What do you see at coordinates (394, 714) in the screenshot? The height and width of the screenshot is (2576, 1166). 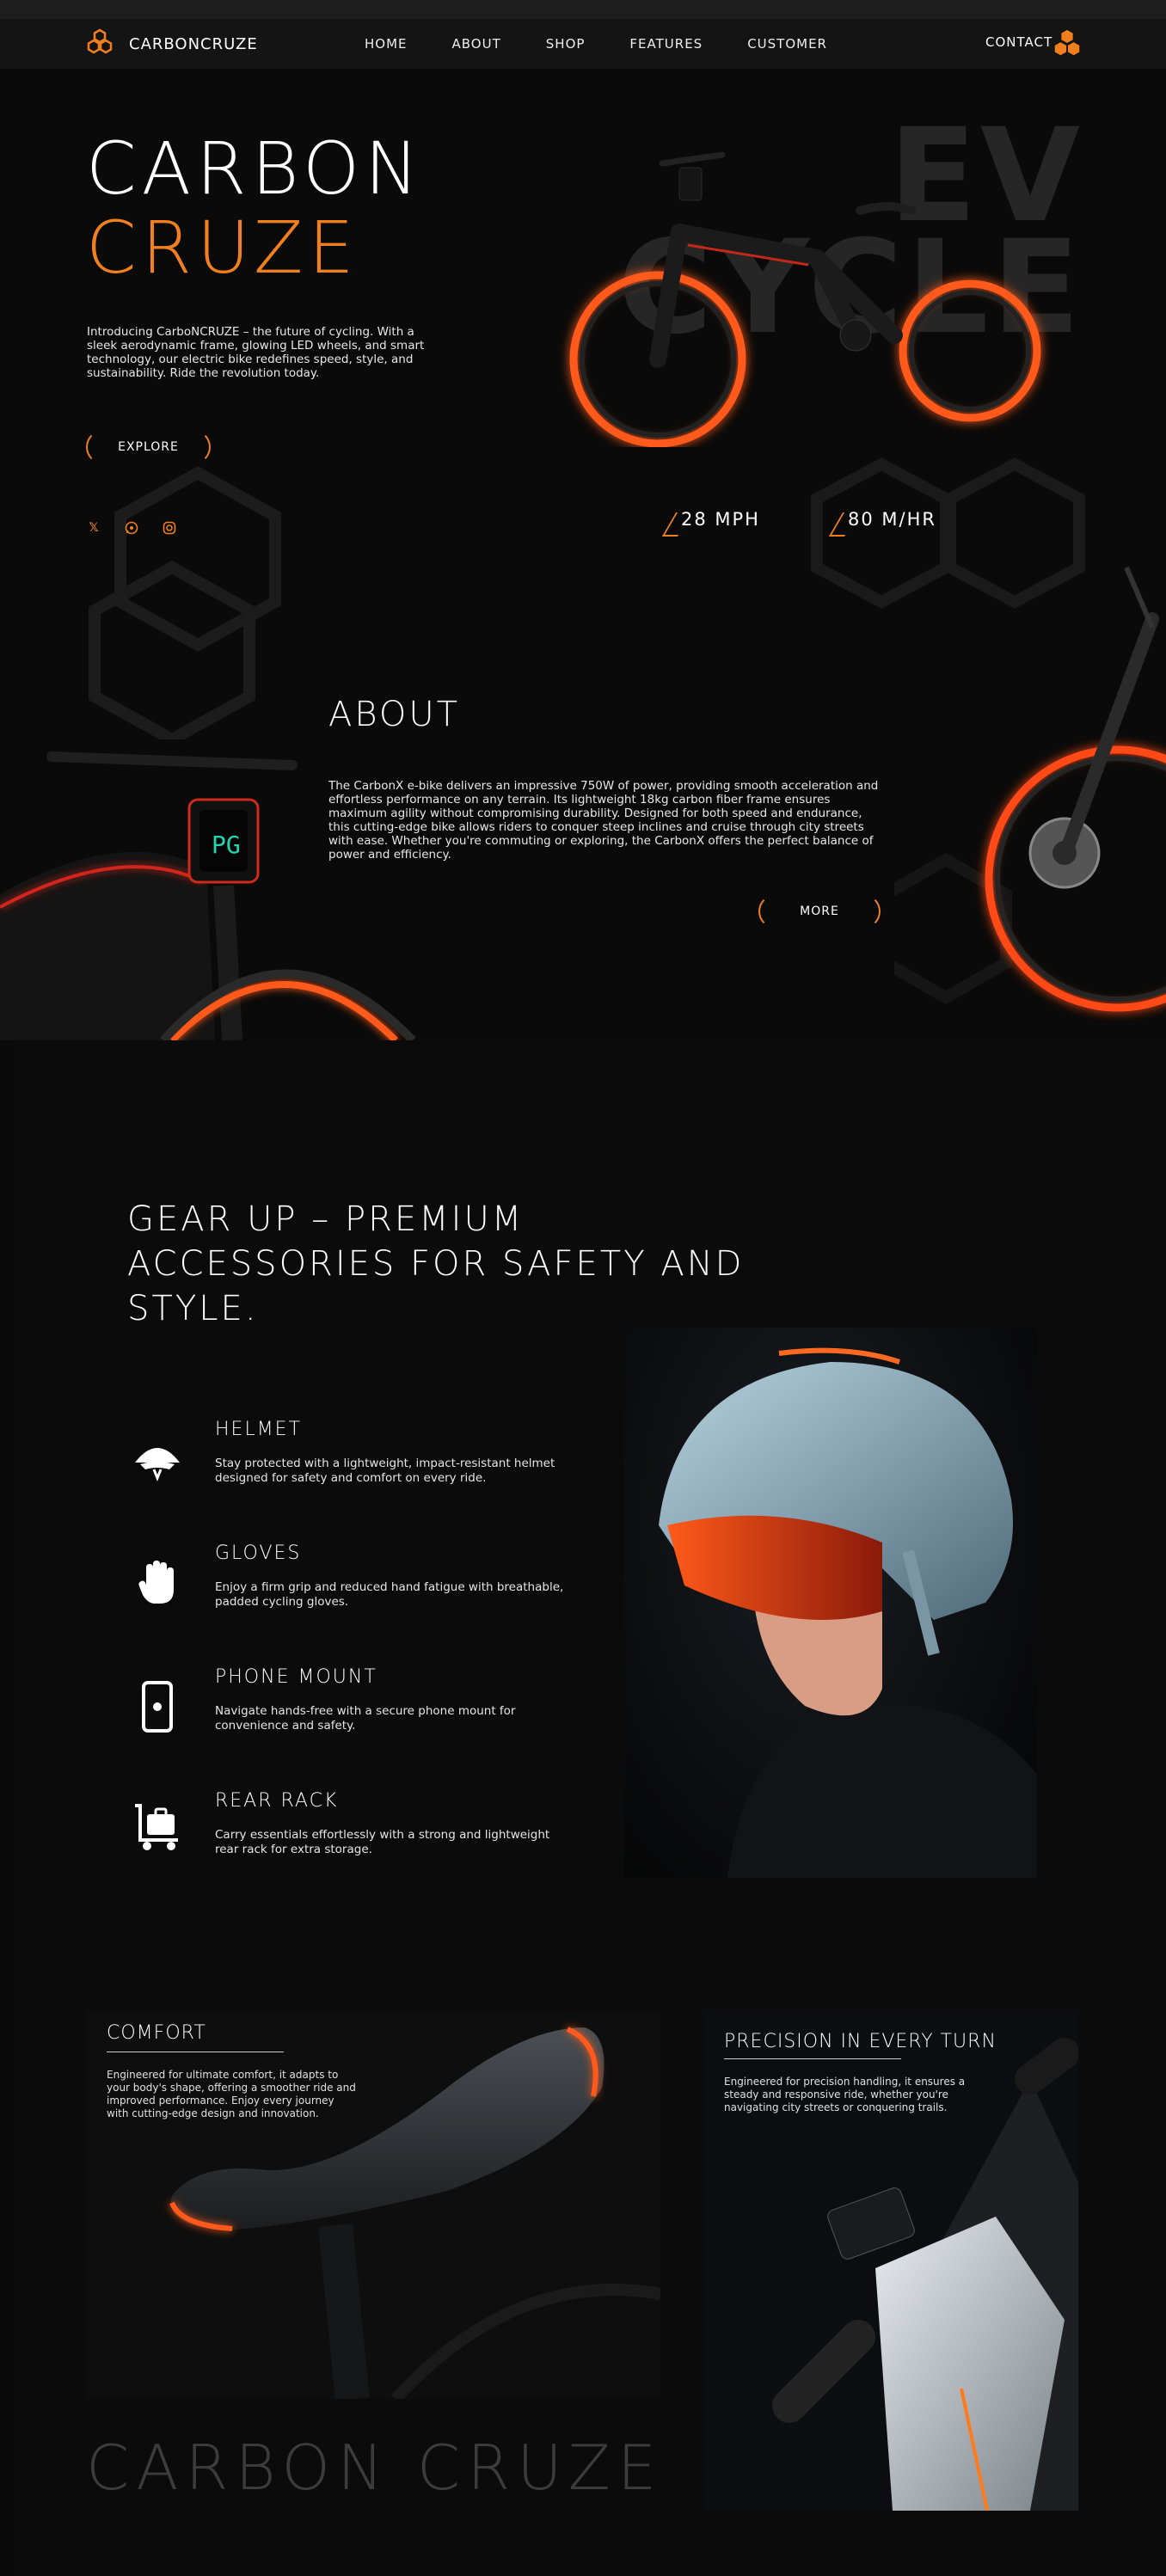 I see `about-title: ABOUT` at bounding box center [394, 714].